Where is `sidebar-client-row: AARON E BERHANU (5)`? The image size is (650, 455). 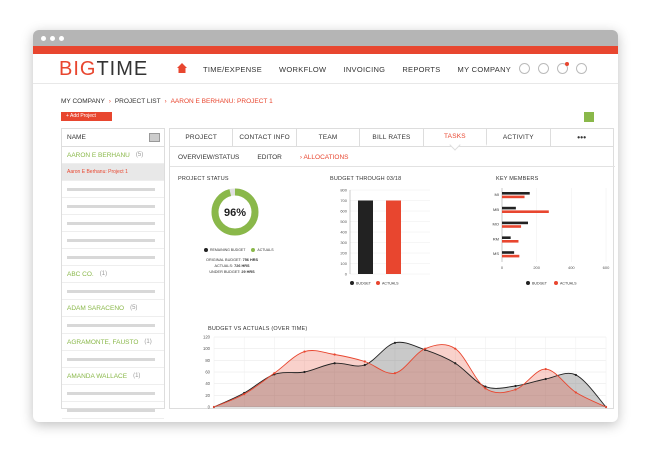
sidebar-client-row: AARON E BERHANU (5) is located at coordinates (113, 155).